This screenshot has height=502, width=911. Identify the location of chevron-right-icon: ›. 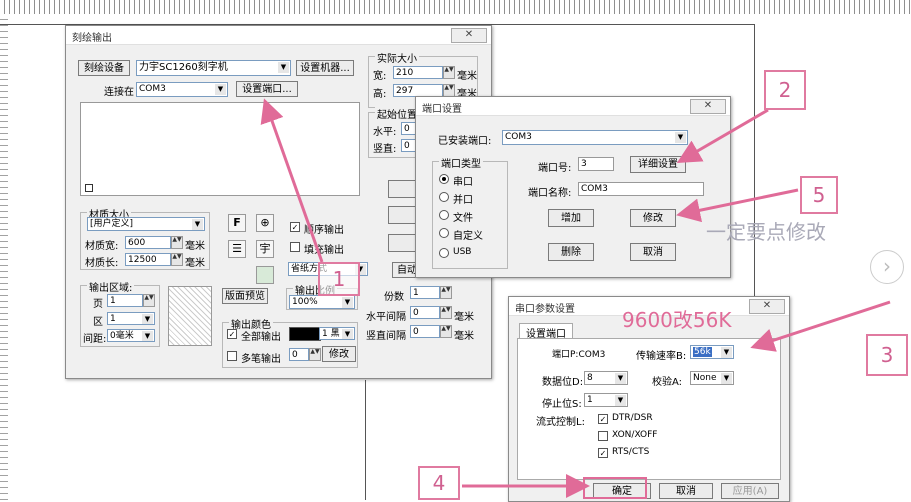
(887, 267).